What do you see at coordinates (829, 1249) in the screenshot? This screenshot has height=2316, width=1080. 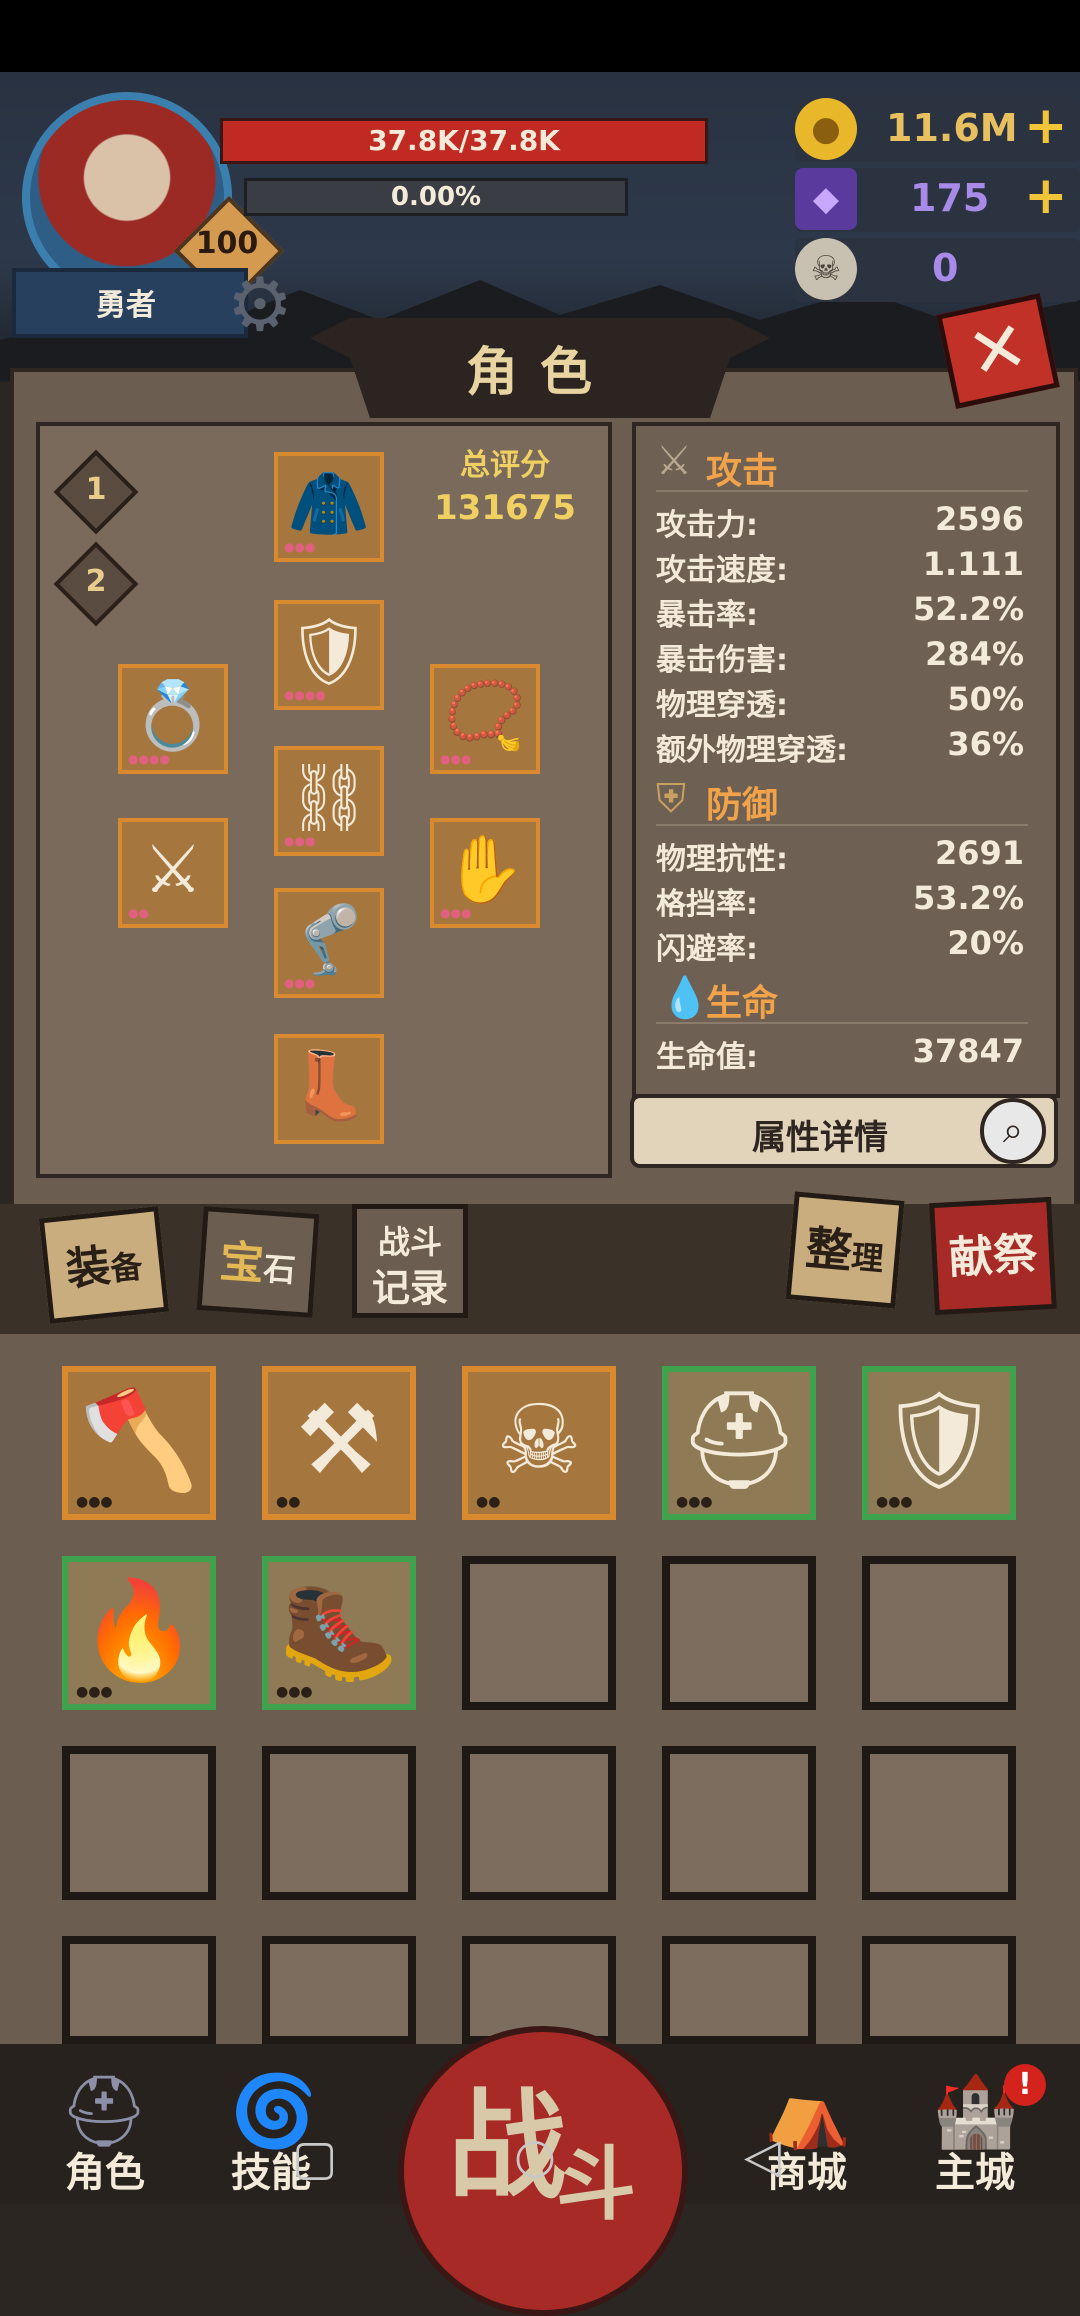 I see `sort-label-a: 整` at bounding box center [829, 1249].